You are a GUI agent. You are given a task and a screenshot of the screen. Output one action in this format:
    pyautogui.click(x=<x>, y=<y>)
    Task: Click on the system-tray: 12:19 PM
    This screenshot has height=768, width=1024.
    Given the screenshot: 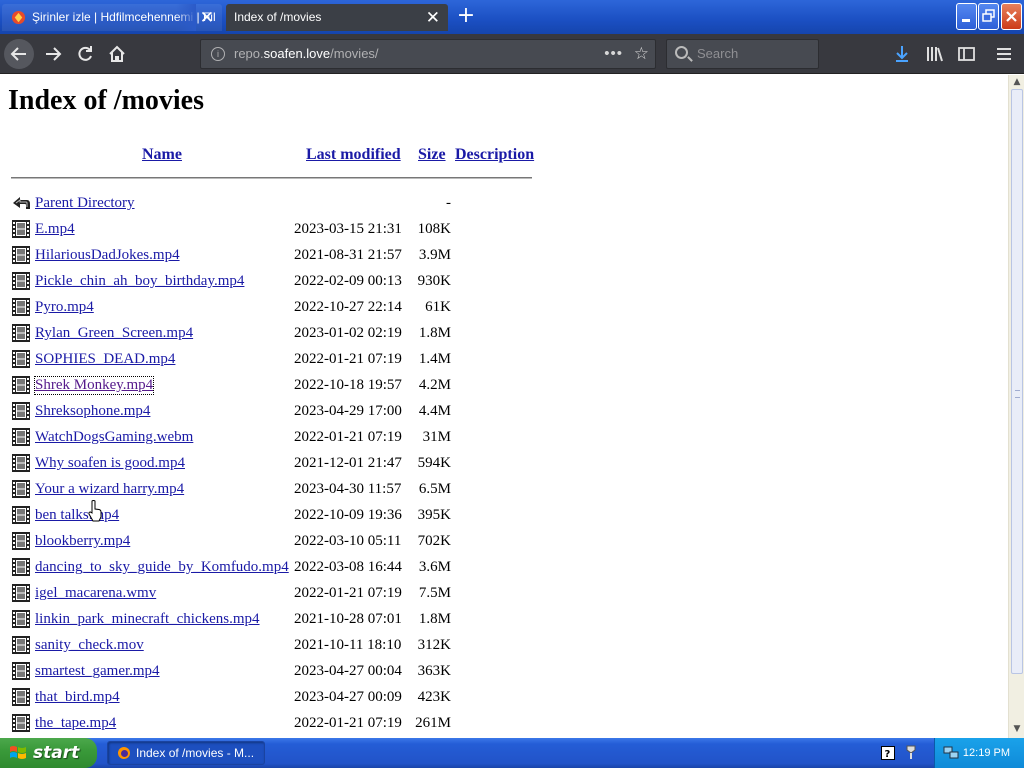 What is the action you would take?
    pyautogui.click(x=979, y=753)
    